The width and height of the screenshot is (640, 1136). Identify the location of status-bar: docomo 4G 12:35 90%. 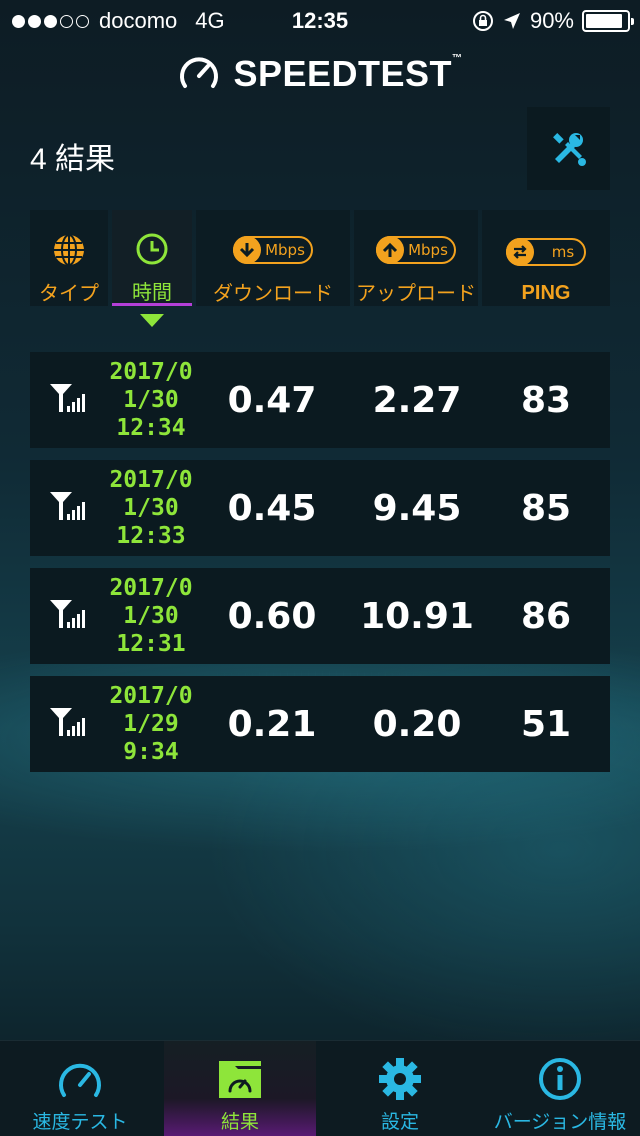
(320, 20).